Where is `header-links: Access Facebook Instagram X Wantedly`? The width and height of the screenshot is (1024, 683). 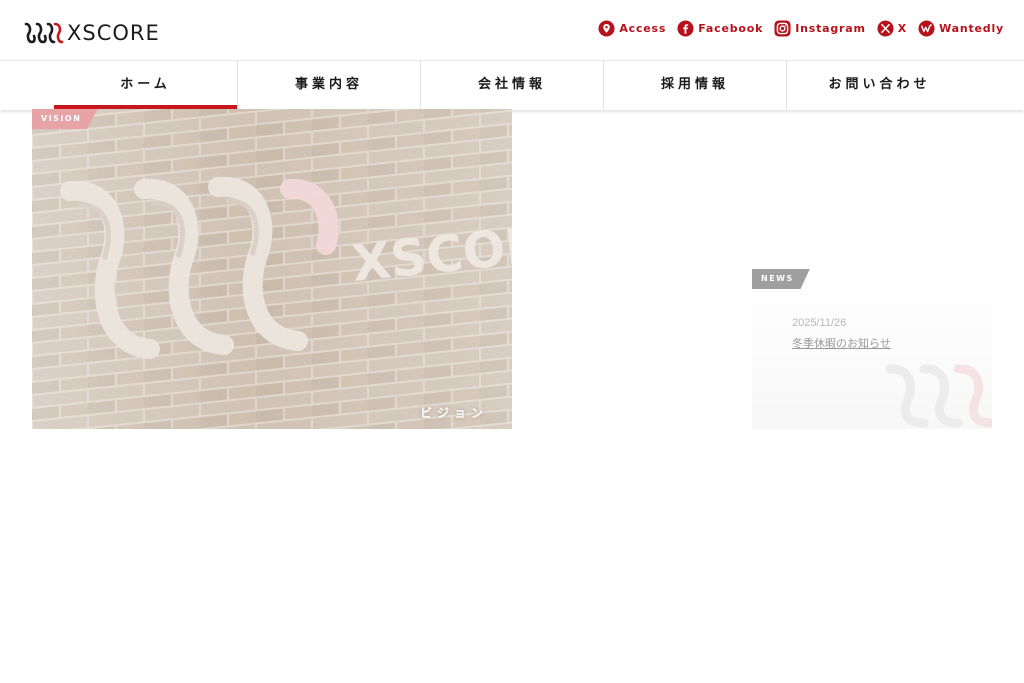
header-links: Access Facebook Instagram X Wantedly is located at coordinates (795, 28).